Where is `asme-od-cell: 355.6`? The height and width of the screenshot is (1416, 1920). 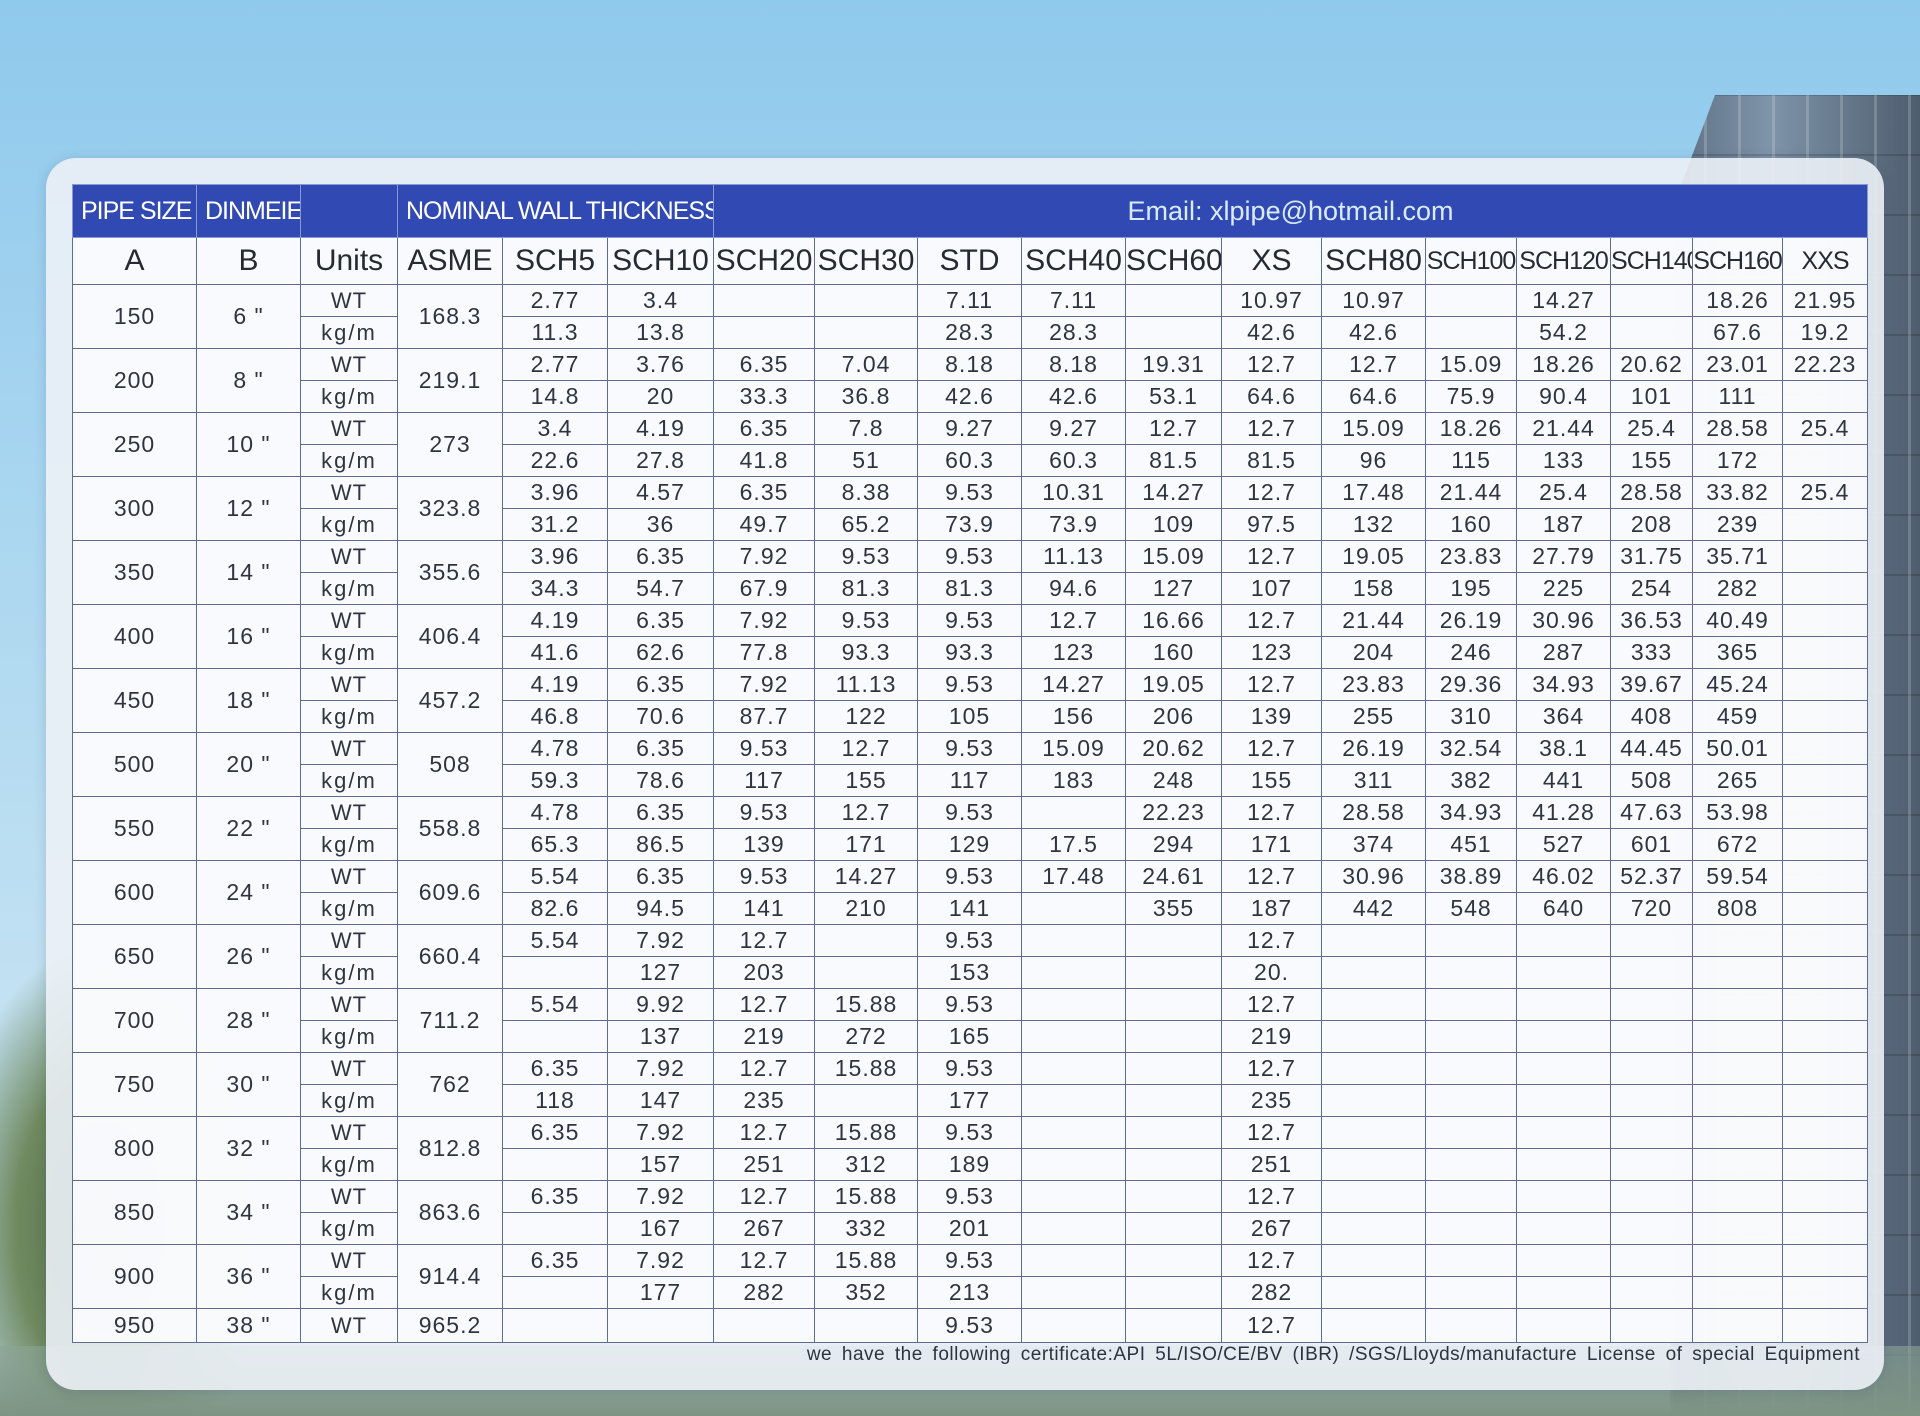 asme-od-cell: 355.6 is located at coordinates (450, 572).